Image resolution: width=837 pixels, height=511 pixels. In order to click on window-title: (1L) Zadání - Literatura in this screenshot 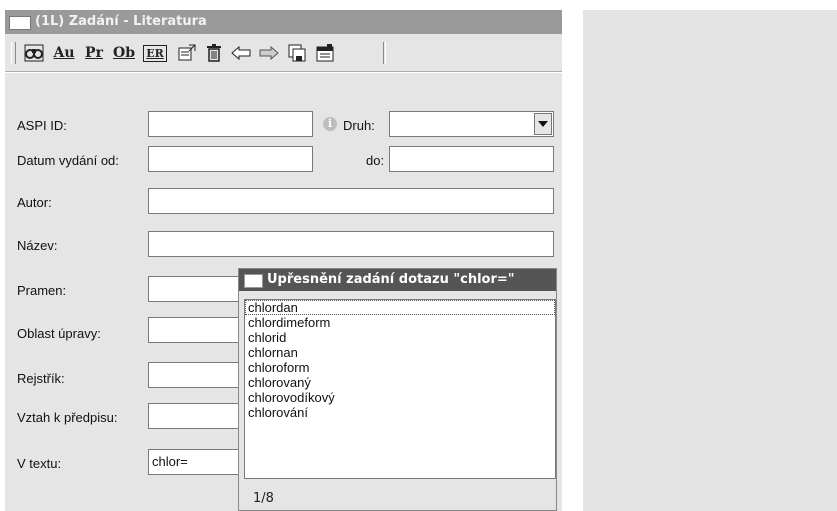, I will do `click(121, 21)`.